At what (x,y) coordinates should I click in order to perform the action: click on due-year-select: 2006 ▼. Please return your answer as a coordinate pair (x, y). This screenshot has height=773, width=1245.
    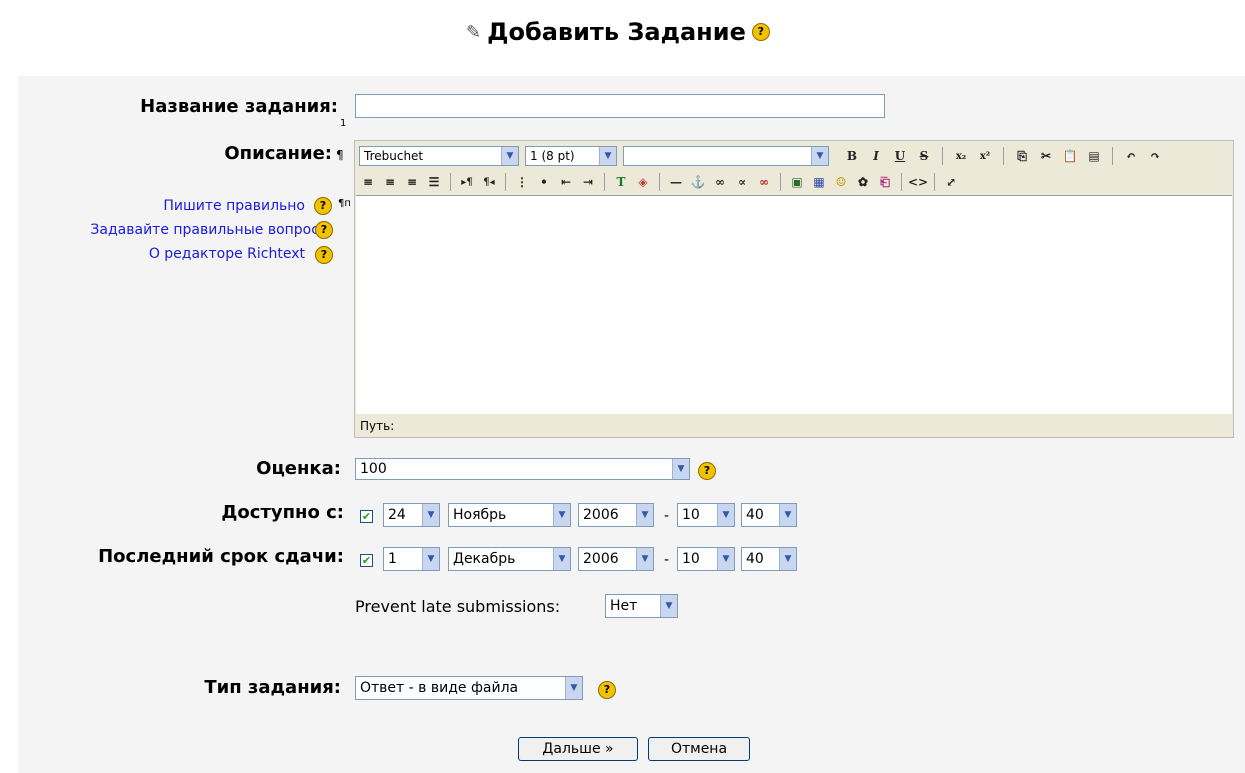
    Looking at the image, I should click on (616, 559).